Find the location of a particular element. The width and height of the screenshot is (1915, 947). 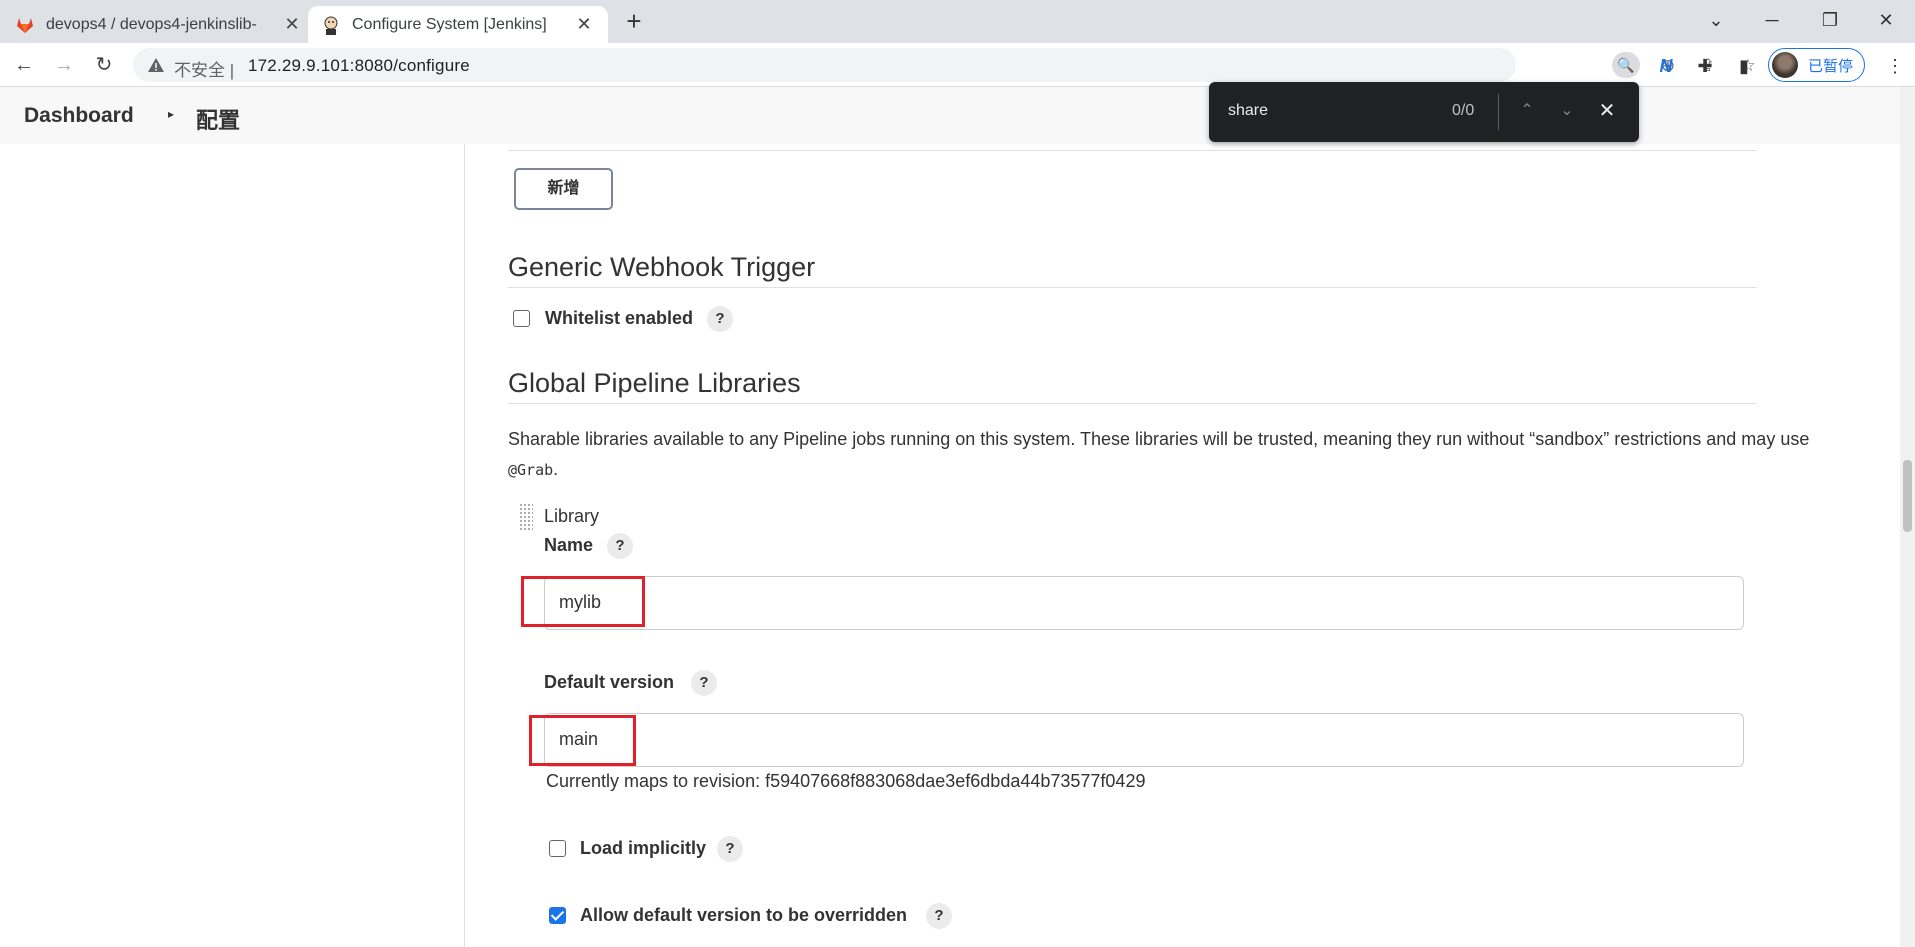

allow-override-checkbox is located at coordinates (557, 915).